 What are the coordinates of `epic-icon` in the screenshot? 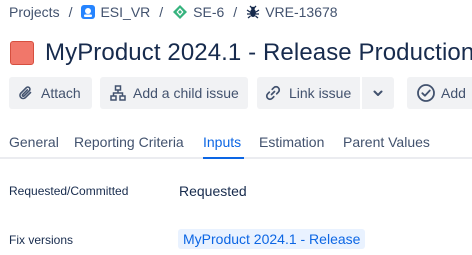 It's located at (180, 12).